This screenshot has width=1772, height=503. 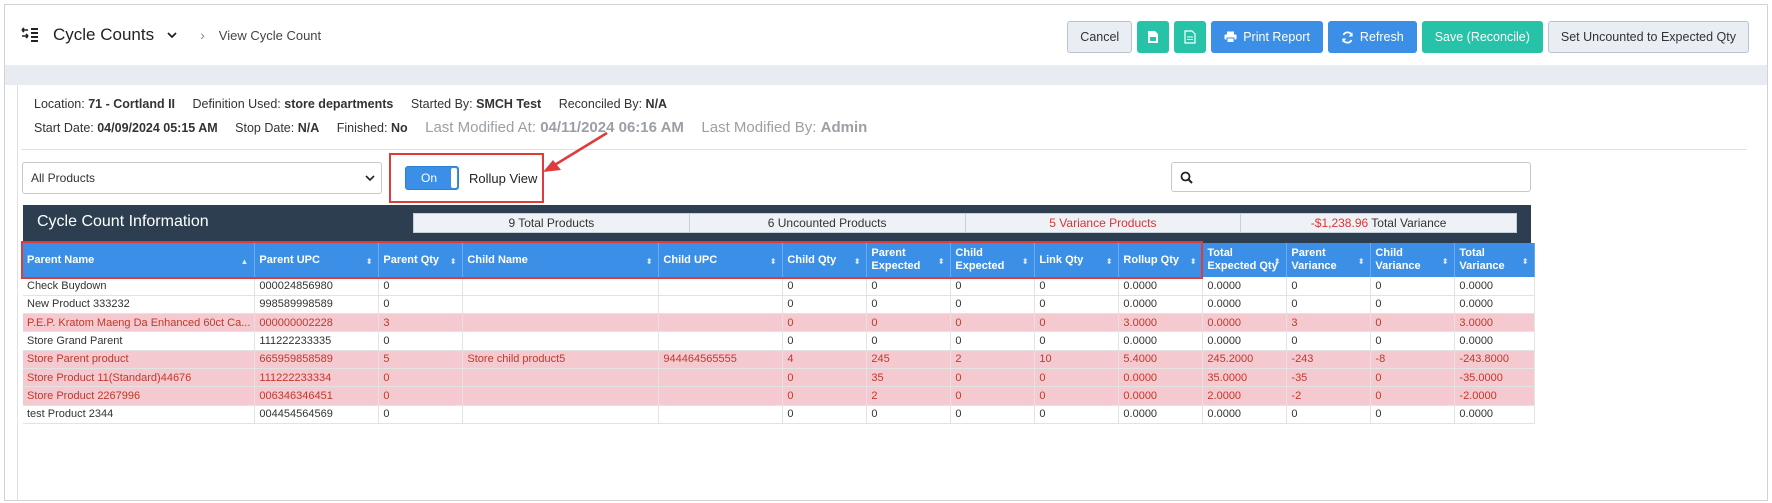 I want to click on column-header-child-name: Child Name ⬍, so click(x=561, y=260).